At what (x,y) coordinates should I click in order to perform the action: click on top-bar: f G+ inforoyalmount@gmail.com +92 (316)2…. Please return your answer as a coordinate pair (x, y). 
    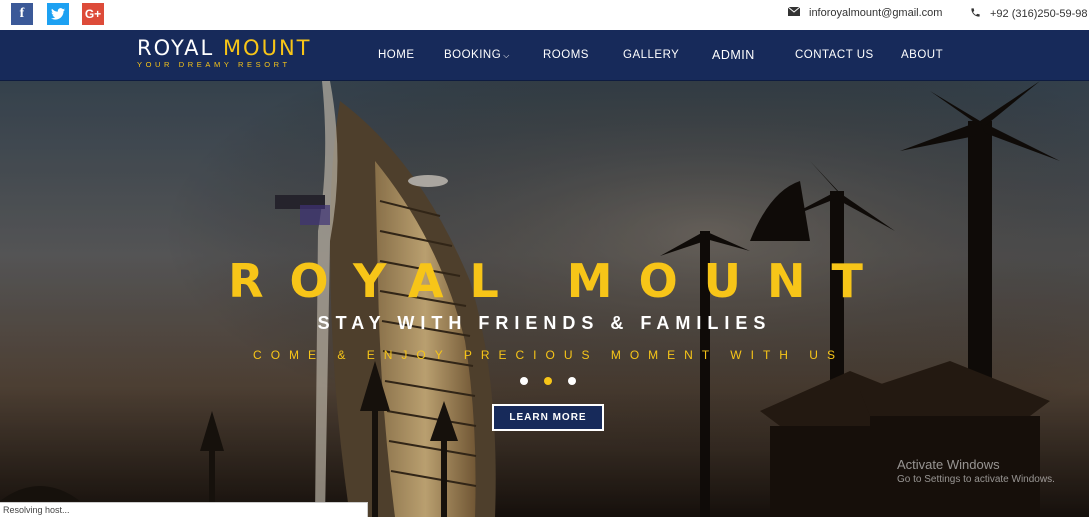
    Looking at the image, I should click on (544, 15).